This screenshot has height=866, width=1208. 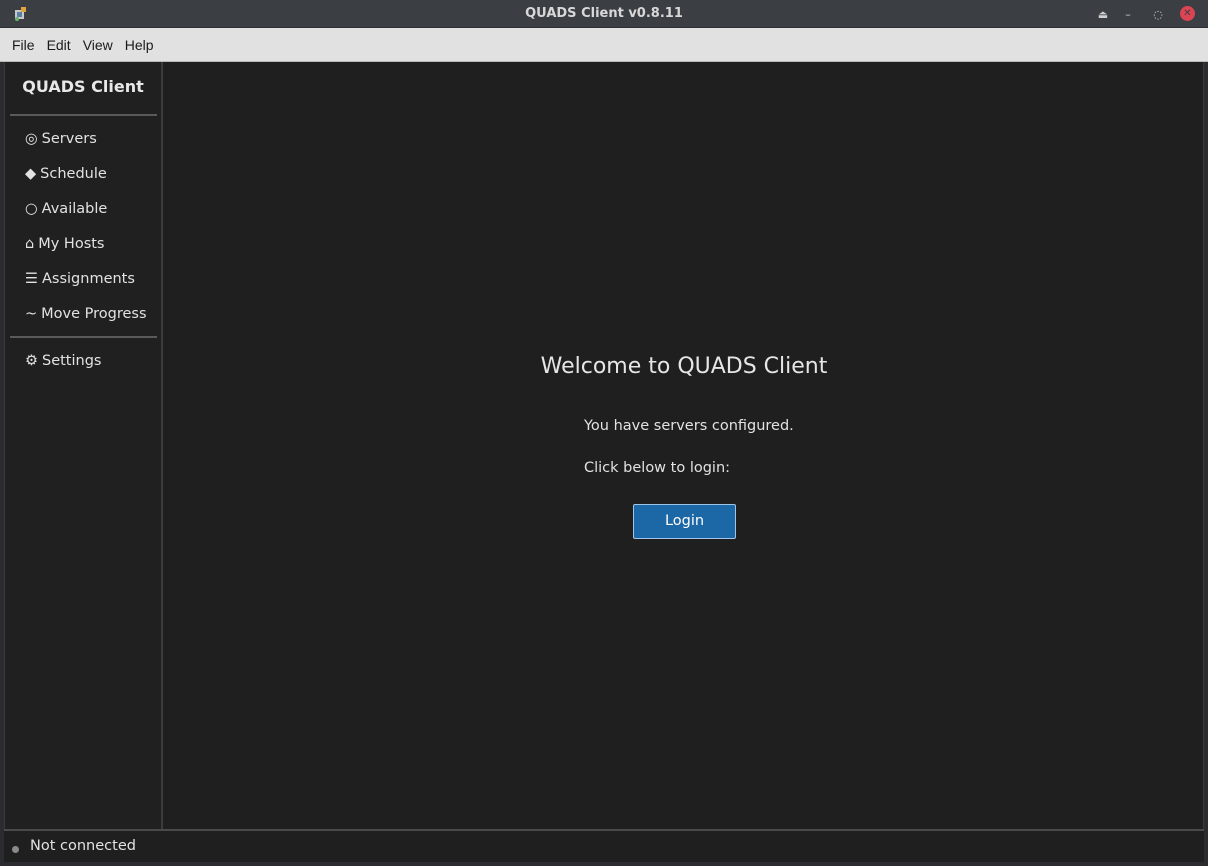 I want to click on sidebar-item-my-hosts: ⌂ My Hosts, so click(x=65, y=244).